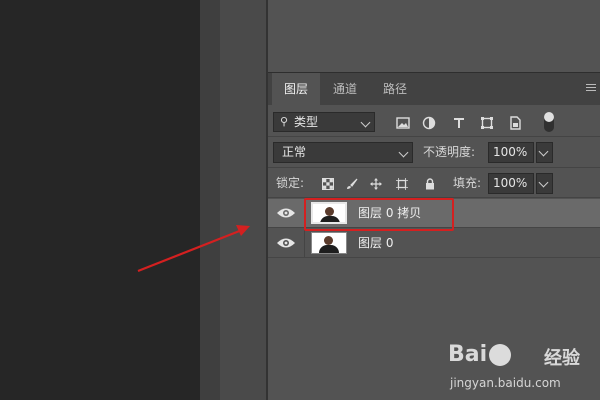  Describe the element at coordinates (515, 123) in the screenshot. I see `smart-object-filter-icon` at that location.